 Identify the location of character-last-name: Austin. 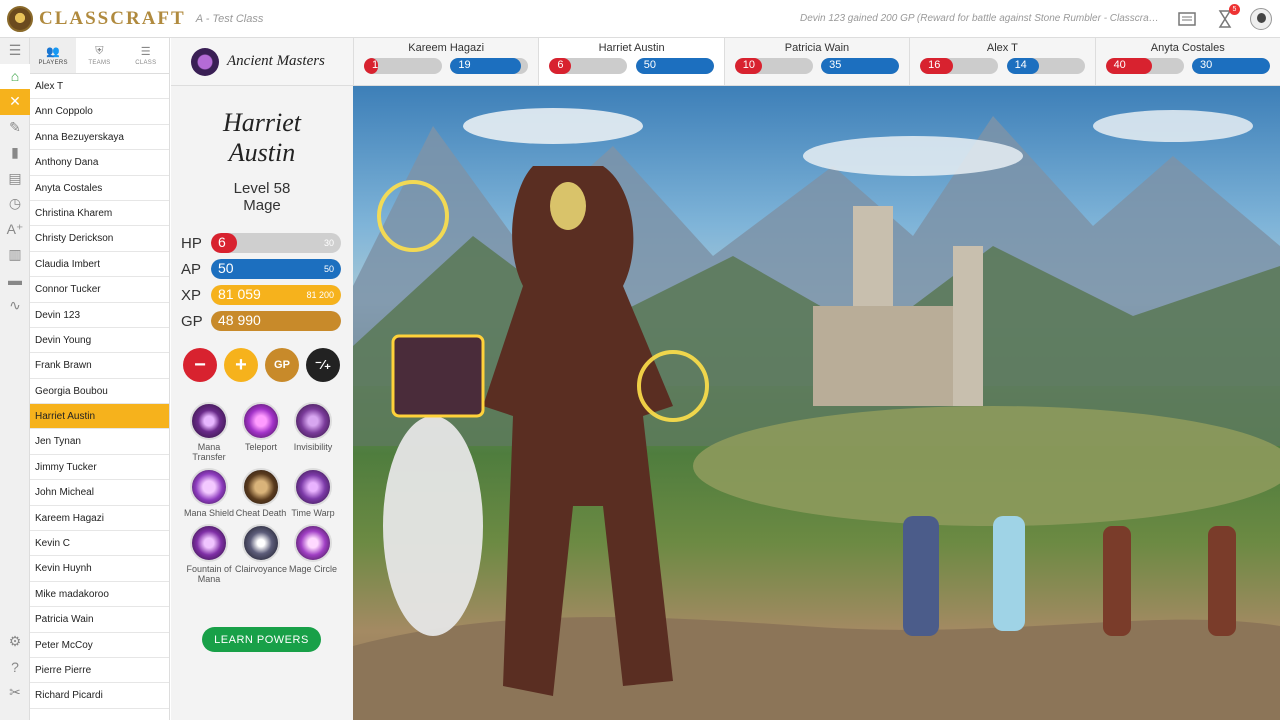
(262, 152).